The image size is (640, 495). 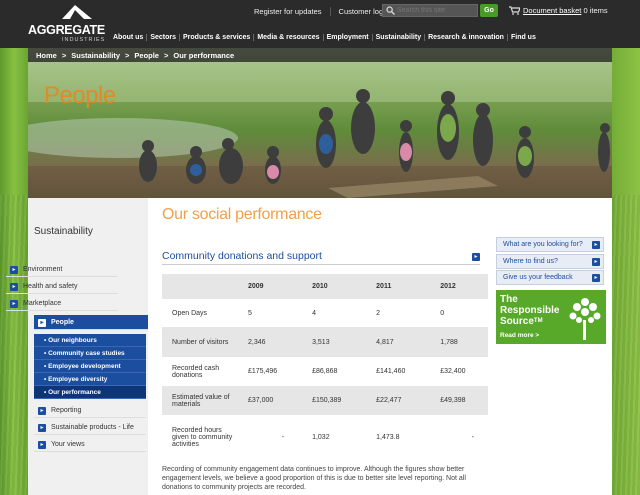 What do you see at coordinates (287, 37) in the screenshot?
I see `nav-media-resources: Media & resources` at bounding box center [287, 37].